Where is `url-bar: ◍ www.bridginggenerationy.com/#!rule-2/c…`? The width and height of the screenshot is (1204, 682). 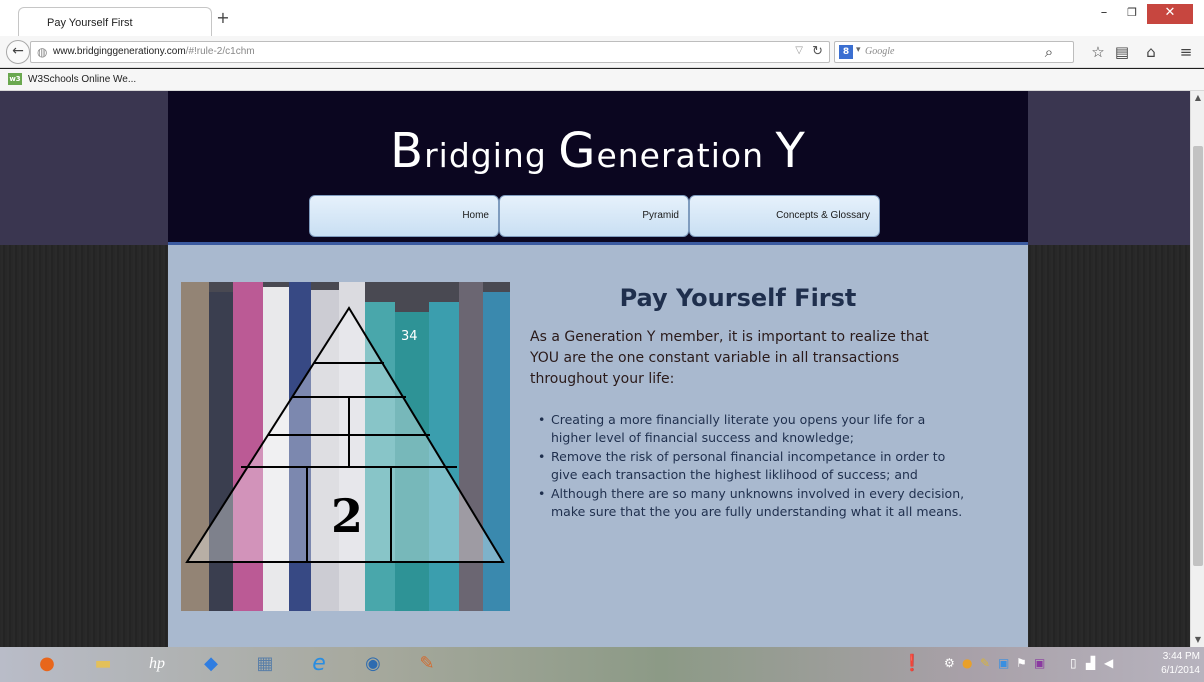 url-bar: ◍ www.bridginggenerationy.com/#!rule-2/c… is located at coordinates (430, 52).